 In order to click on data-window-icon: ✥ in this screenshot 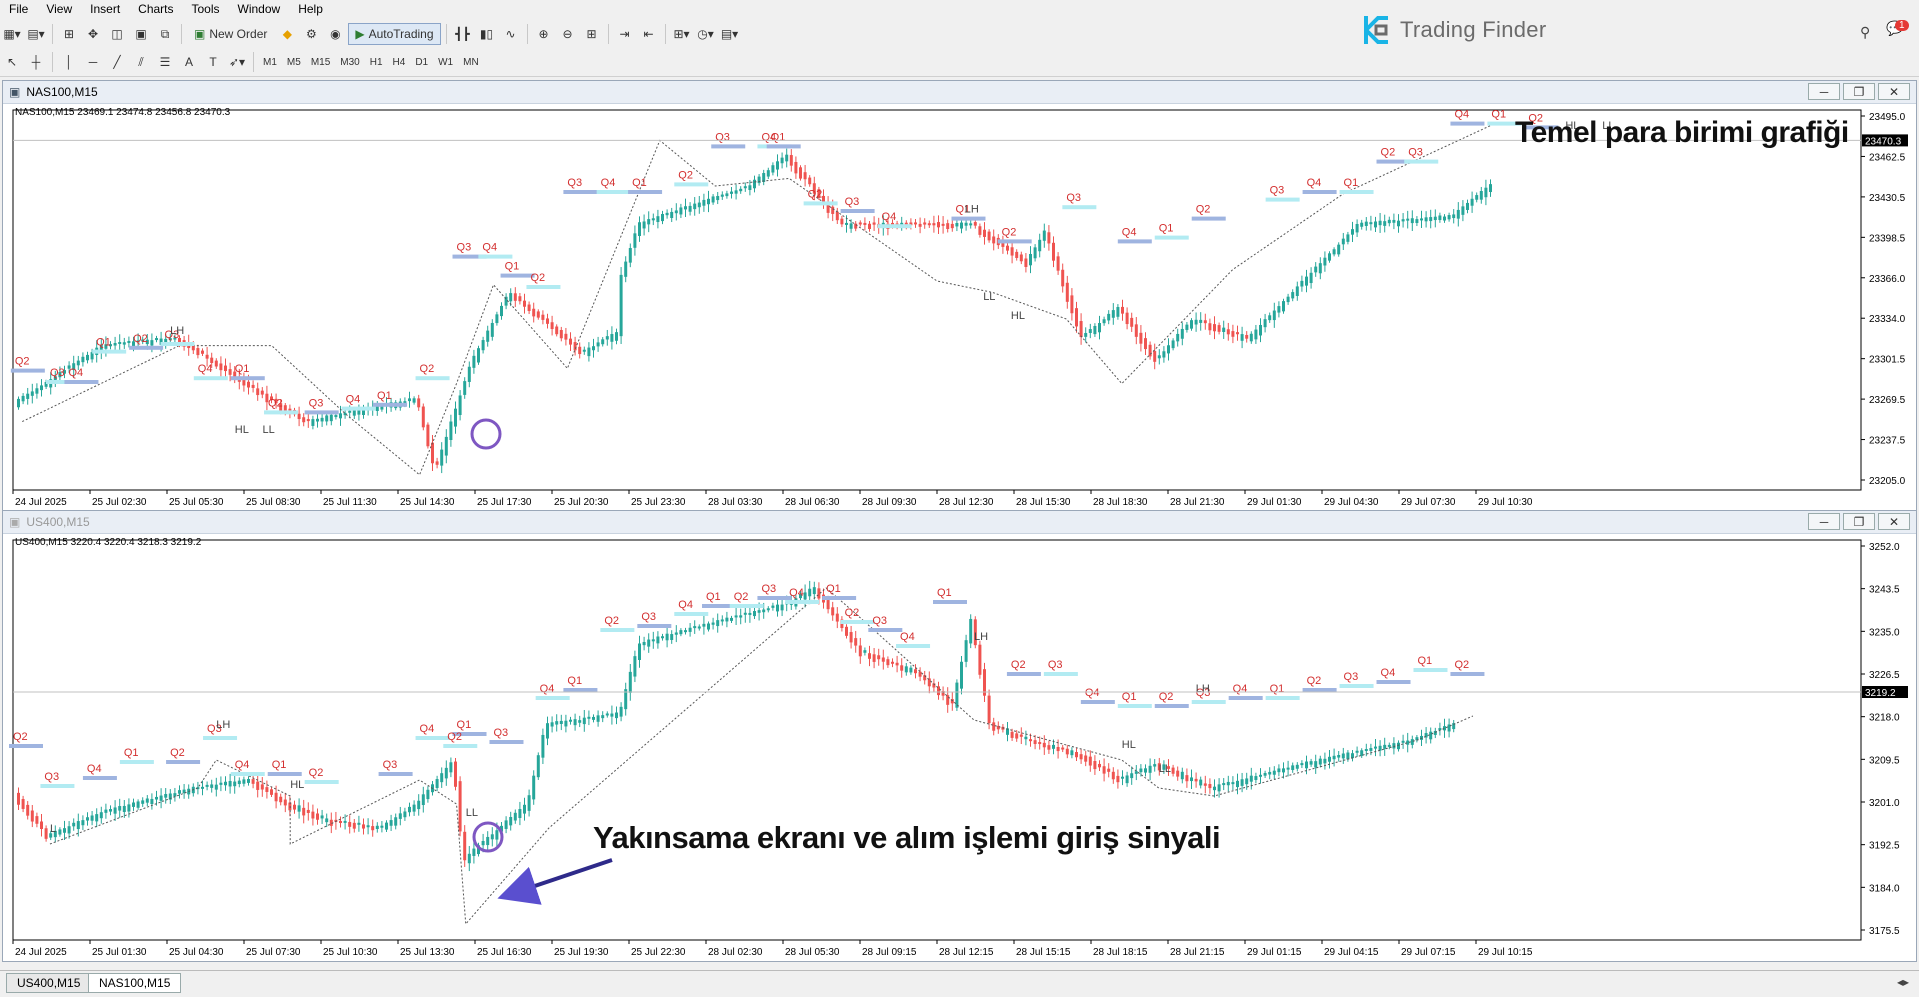, I will do `click(93, 34)`.